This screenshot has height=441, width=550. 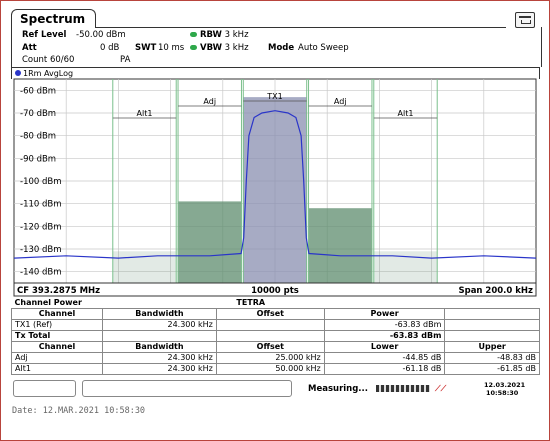 I want to click on y-tick-label: -100 dBm, so click(x=41, y=182).